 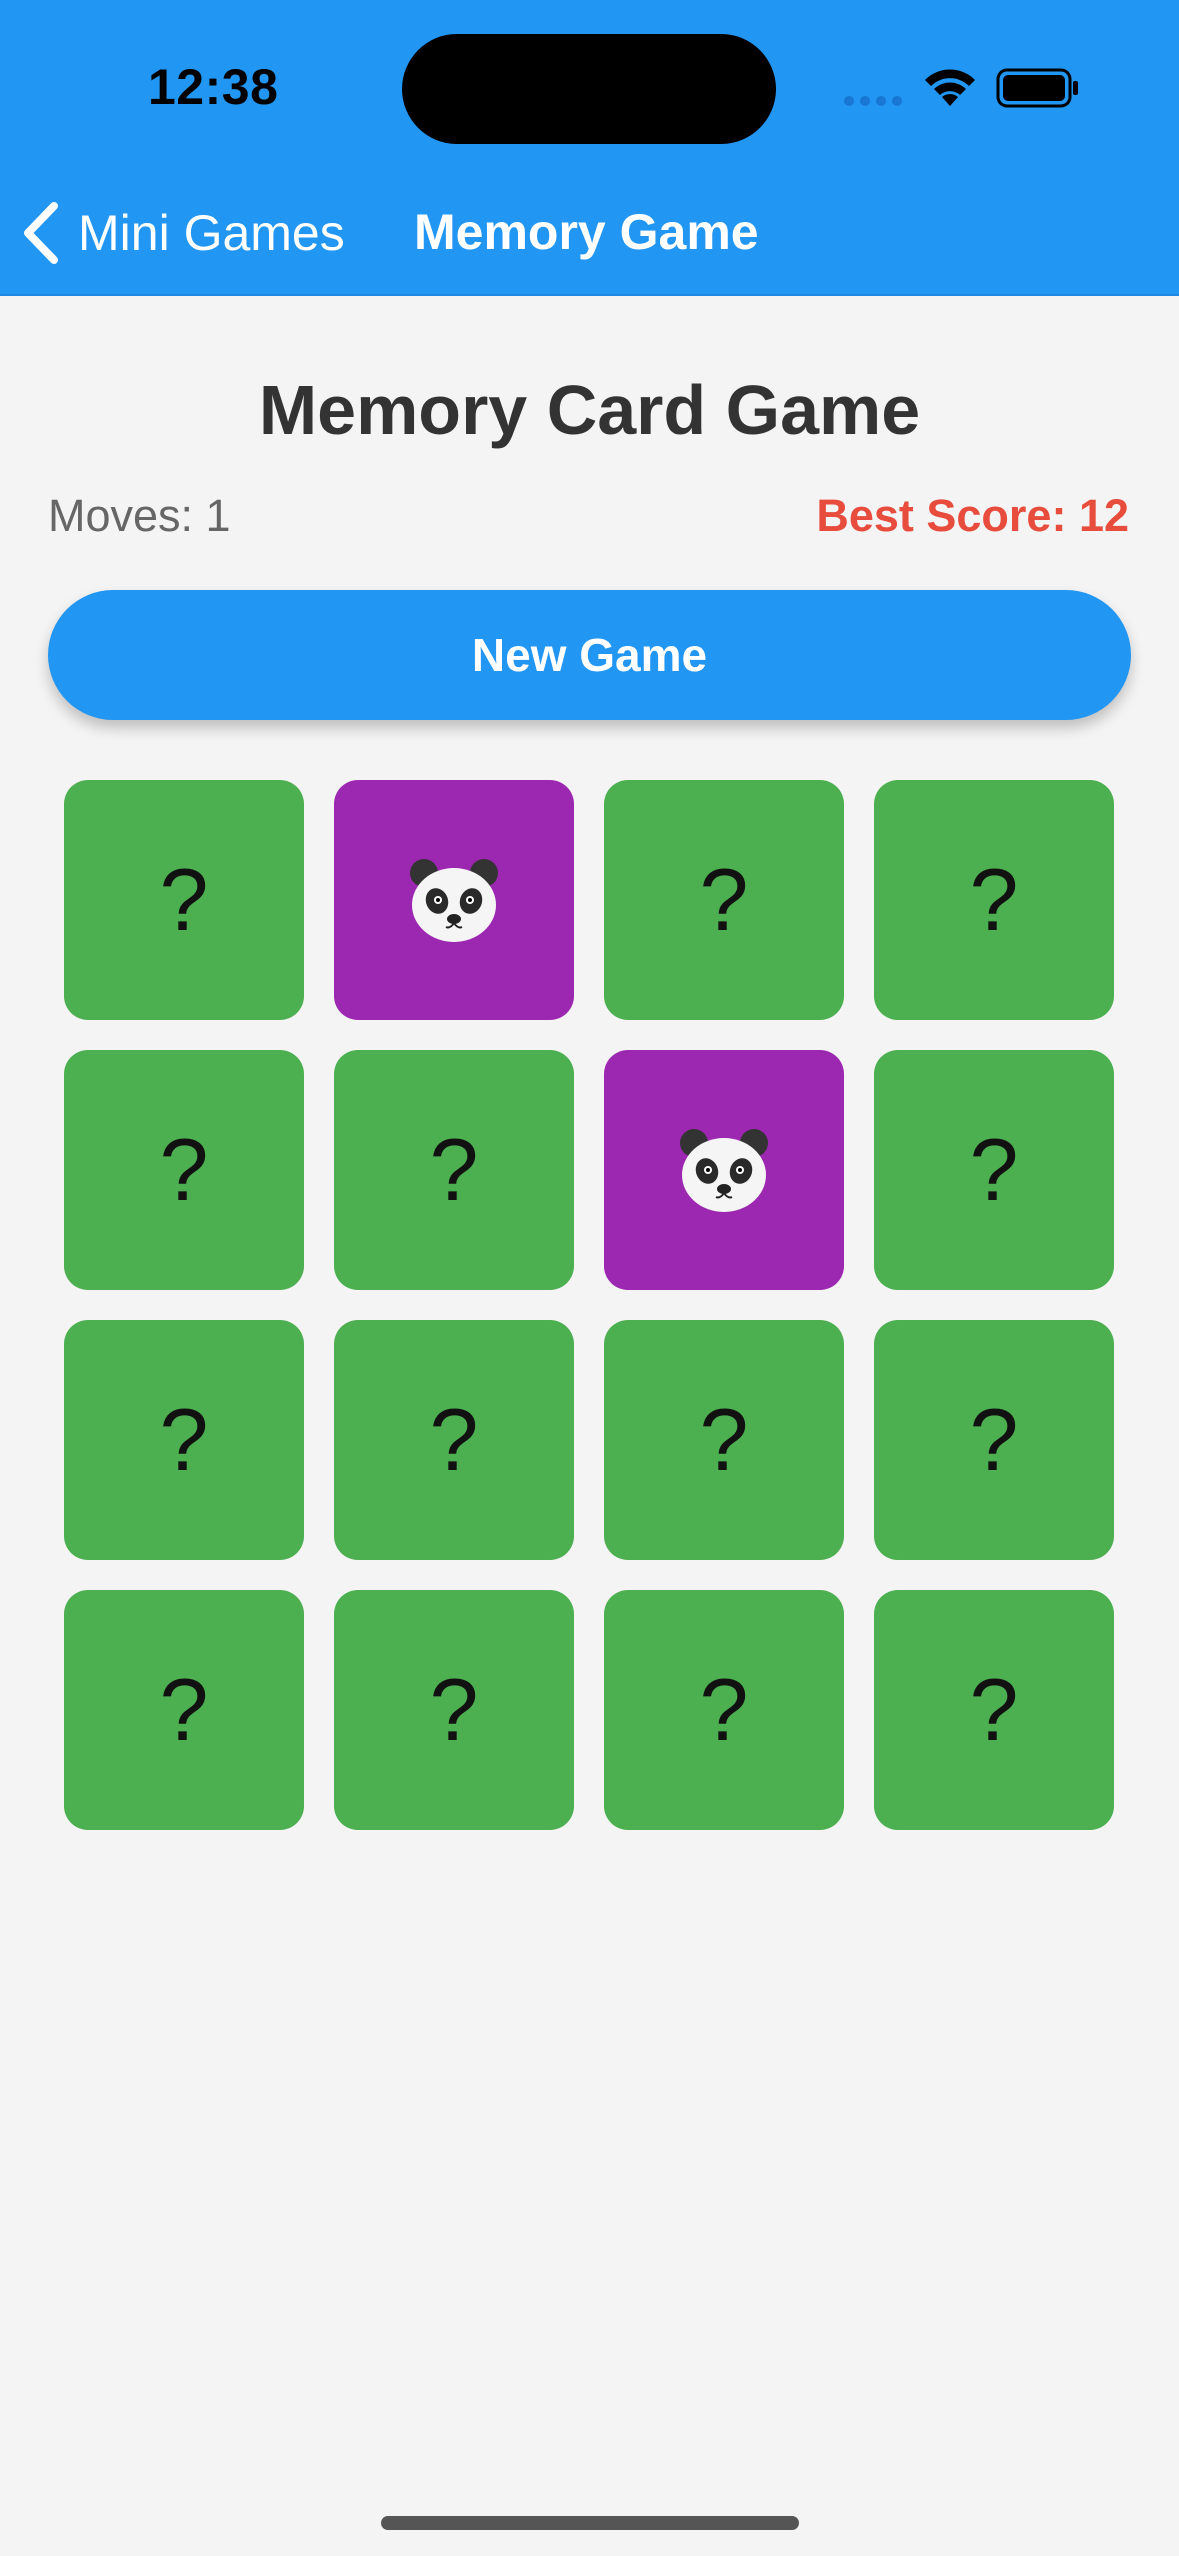 What do you see at coordinates (41, 233) in the screenshot?
I see `chevron-left-icon` at bounding box center [41, 233].